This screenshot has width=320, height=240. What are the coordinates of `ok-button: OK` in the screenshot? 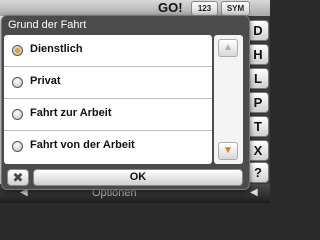 It's located at (138, 177).